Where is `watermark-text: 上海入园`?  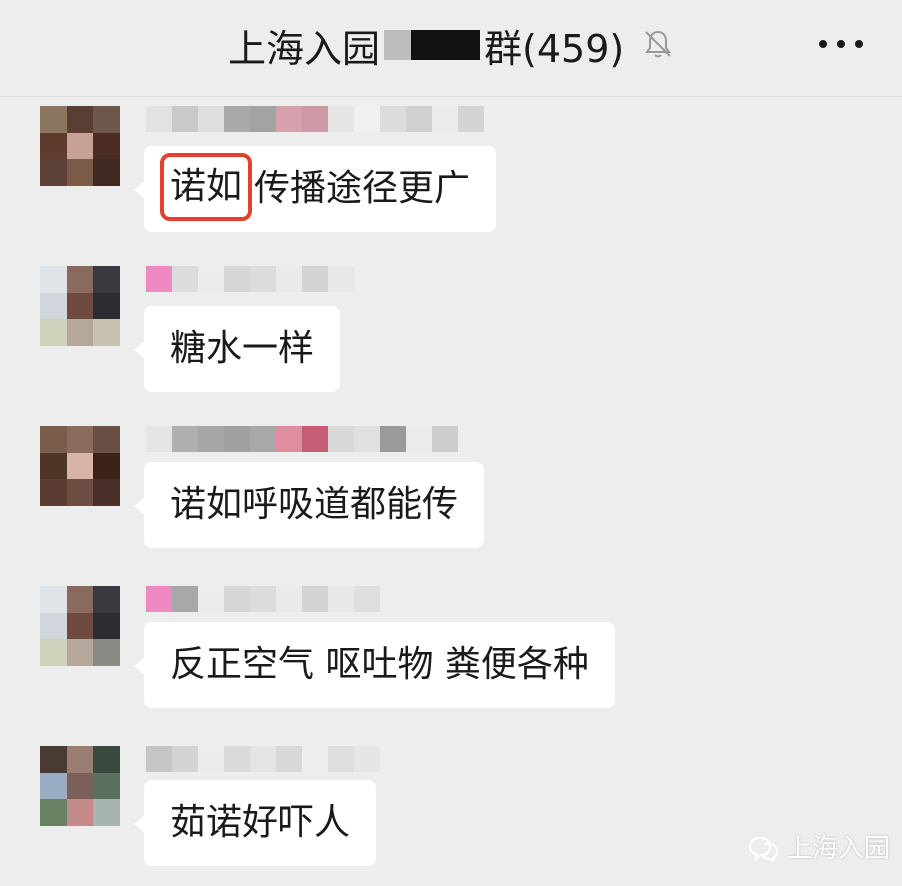
watermark-text: 上海入园 is located at coordinates (838, 849).